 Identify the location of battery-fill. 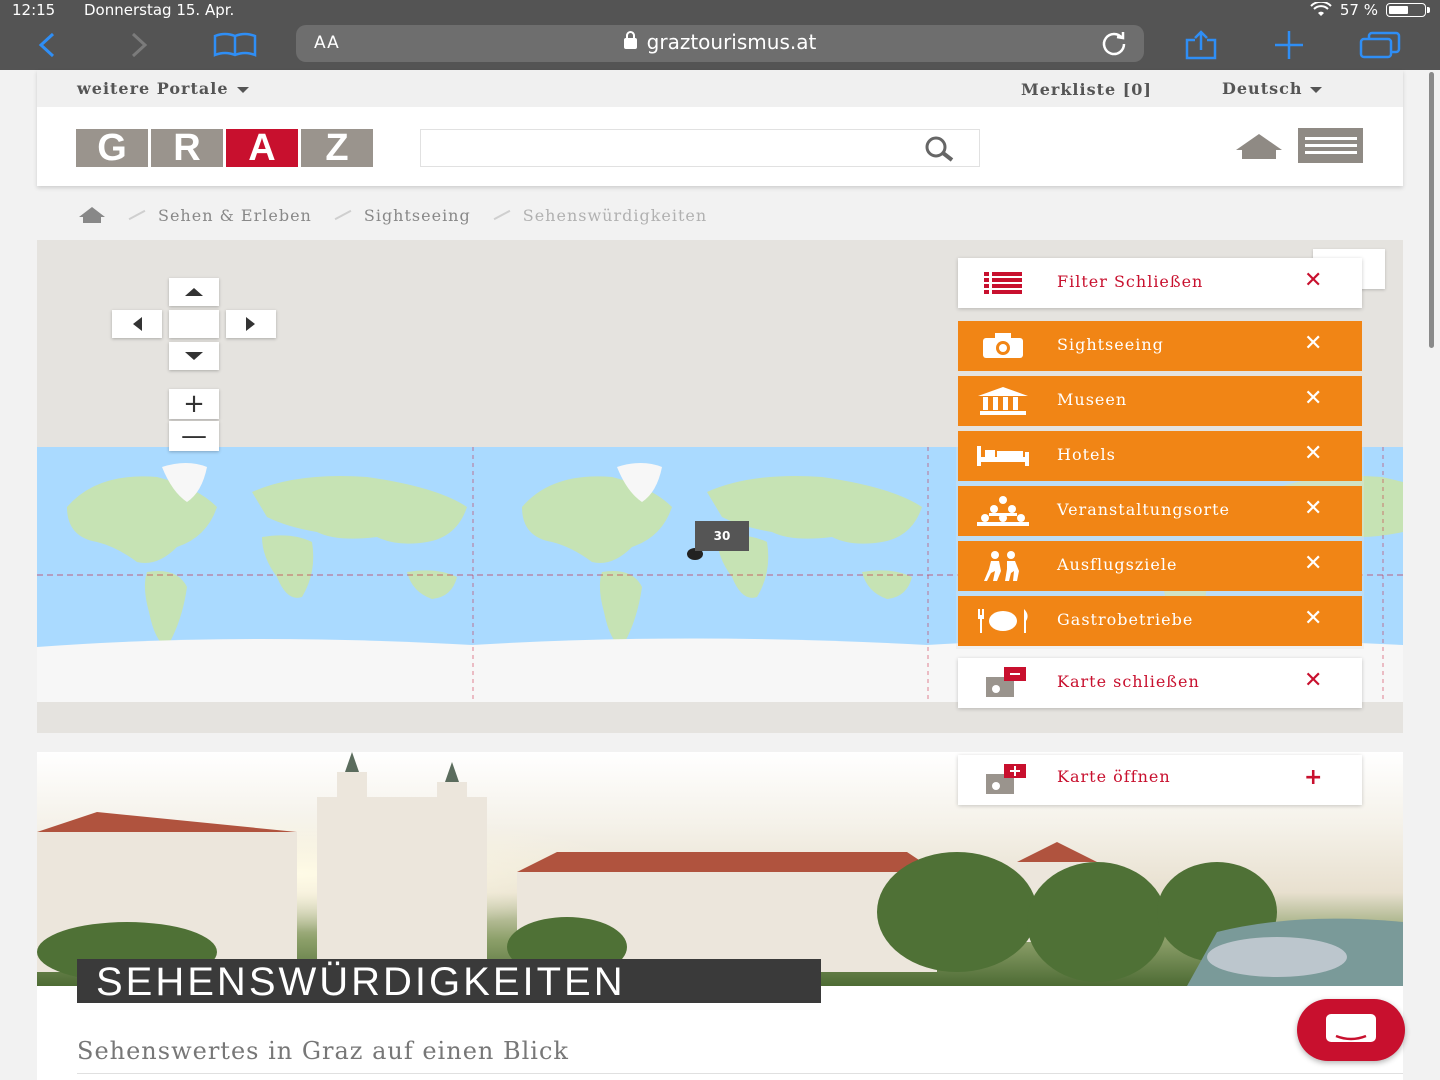
(1398, 10).